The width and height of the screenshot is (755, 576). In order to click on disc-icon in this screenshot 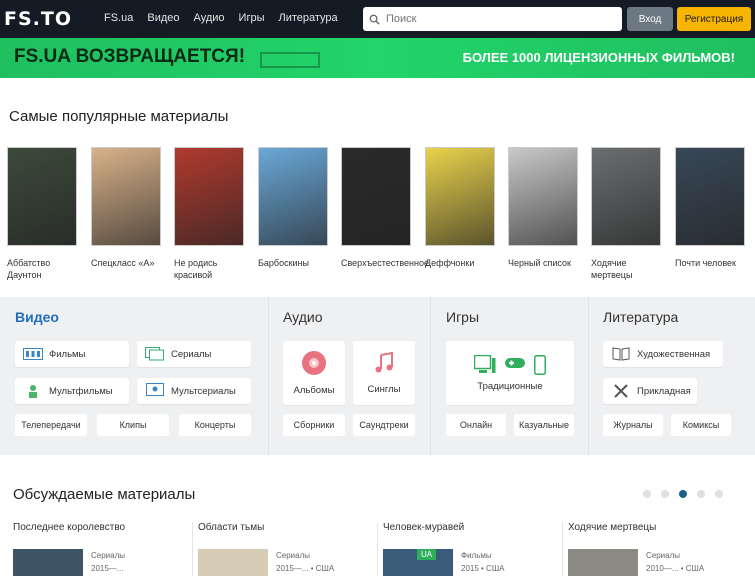, I will do `click(314, 364)`.